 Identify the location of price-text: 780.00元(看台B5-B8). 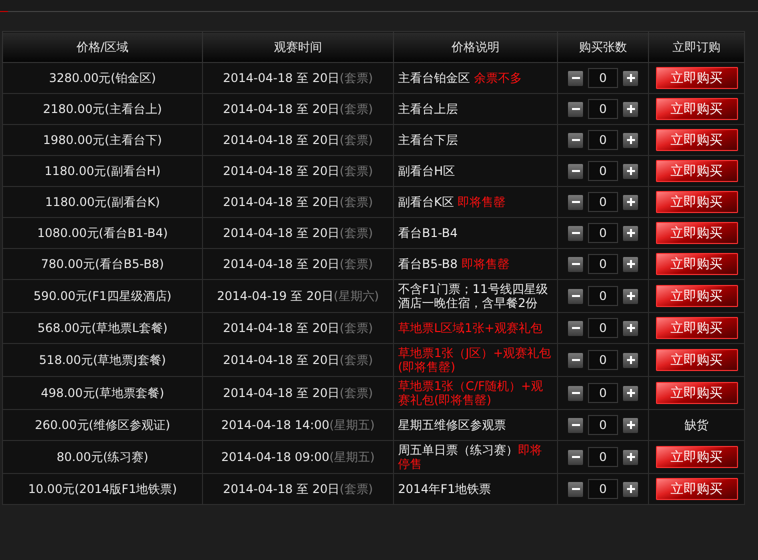
(102, 264).